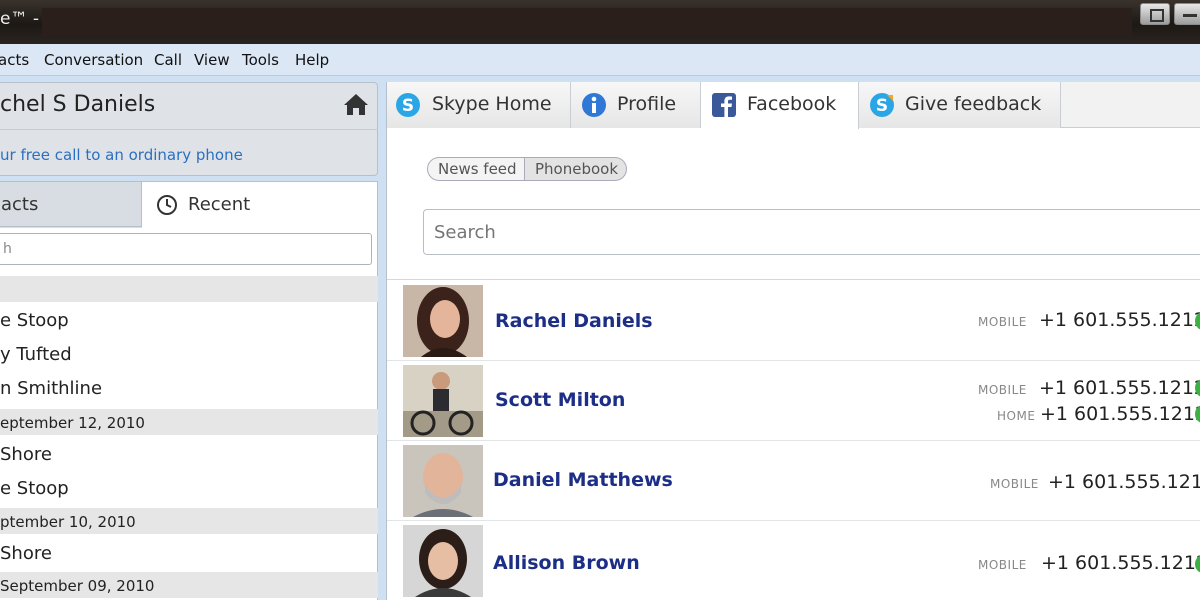 The height and width of the screenshot is (600, 1200). Describe the element at coordinates (724, 105) in the screenshot. I see `facebook-icon` at that location.